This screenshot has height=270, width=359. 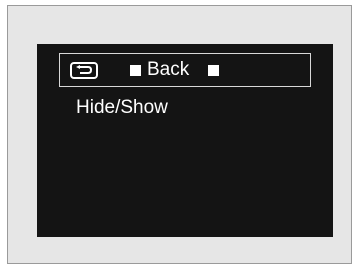 What do you see at coordinates (84, 70) in the screenshot?
I see `back-arrow-icon` at bounding box center [84, 70].